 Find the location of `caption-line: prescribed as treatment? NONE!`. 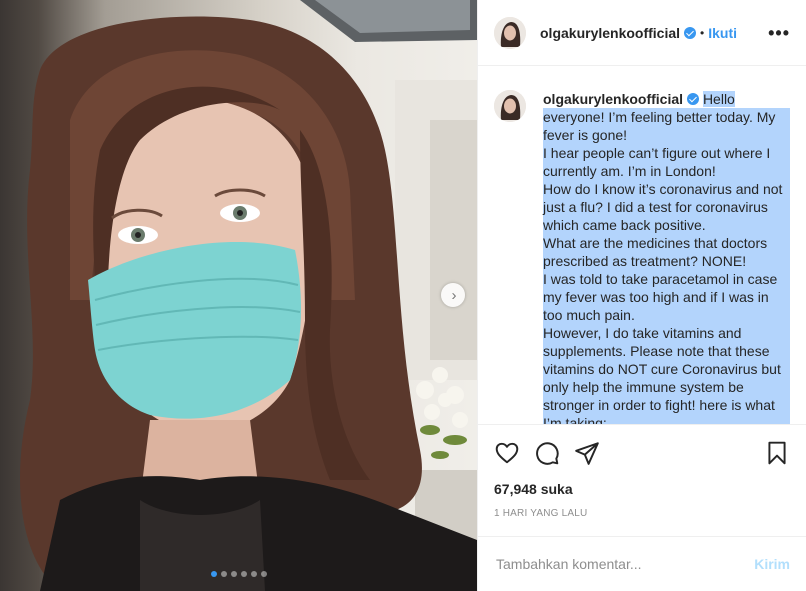

caption-line: prescribed as treatment? NONE! is located at coordinates (666, 261).